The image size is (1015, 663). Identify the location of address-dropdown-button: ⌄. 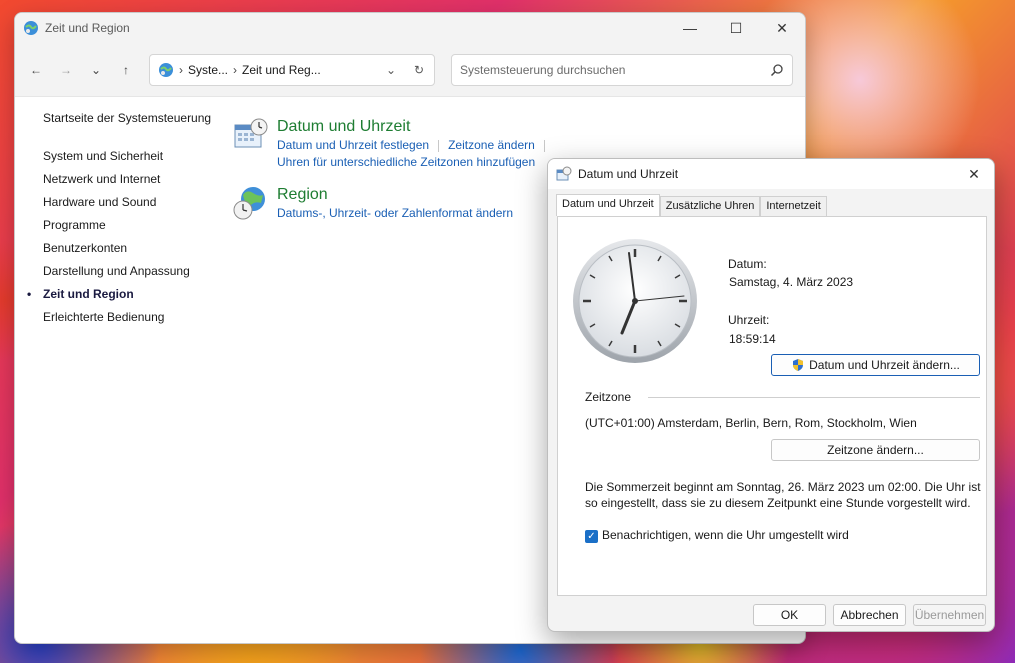
(391, 70).